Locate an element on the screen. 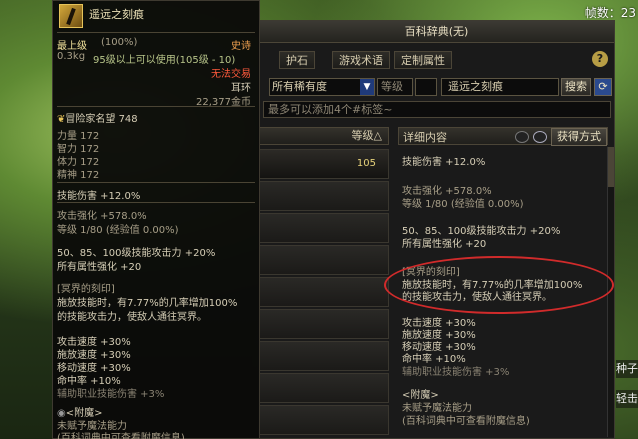 The image size is (638, 439). detail-aux-skill: 辅助职业技能伤害 +3% is located at coordinates (456, 372).